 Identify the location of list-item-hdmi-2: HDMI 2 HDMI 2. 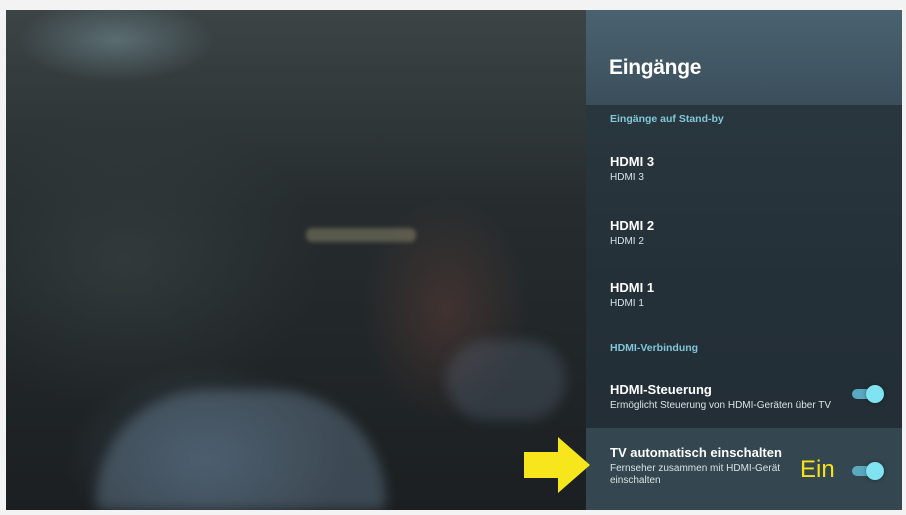
(744, 238).